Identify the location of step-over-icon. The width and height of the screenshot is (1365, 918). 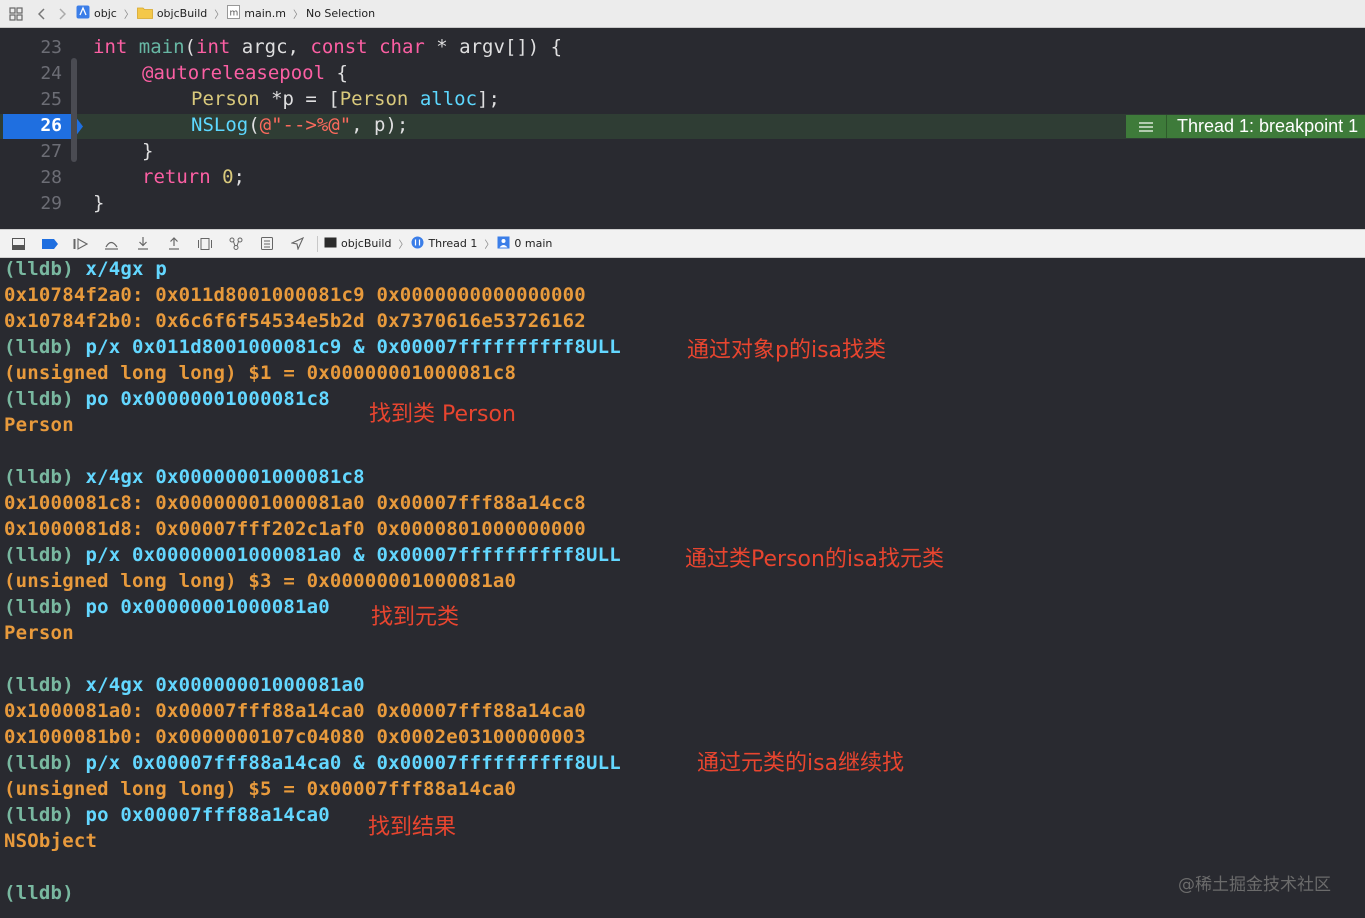
(111, 244).